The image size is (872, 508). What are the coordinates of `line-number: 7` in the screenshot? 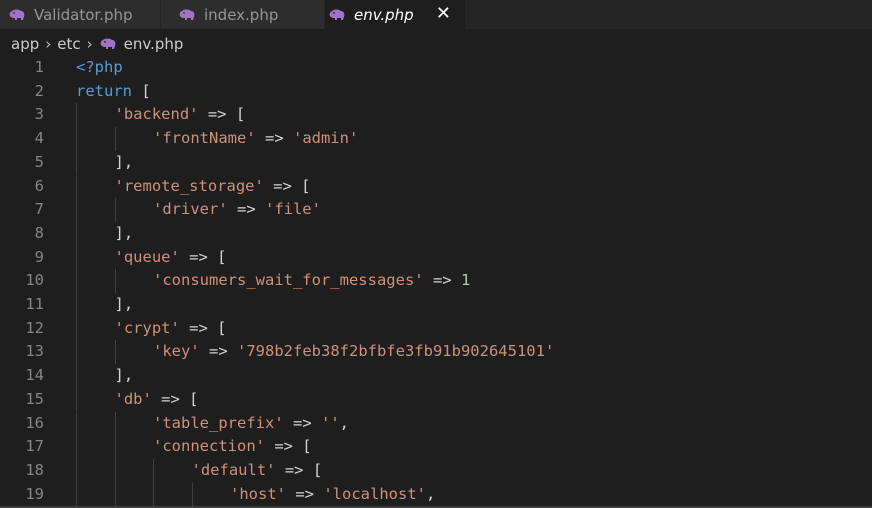 It's located at (39, 209).